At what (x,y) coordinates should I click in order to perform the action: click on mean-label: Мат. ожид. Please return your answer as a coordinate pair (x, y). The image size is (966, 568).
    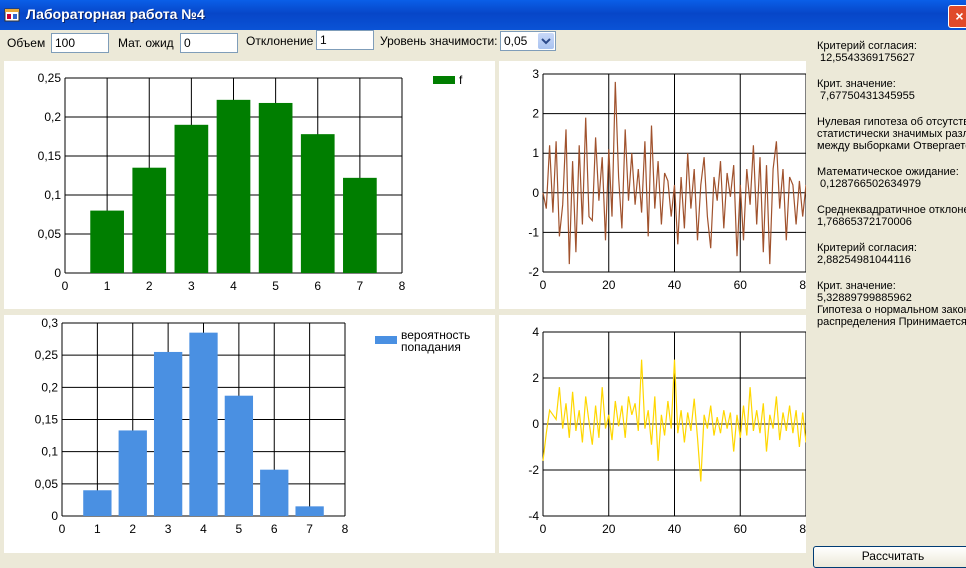
    Looking at the image, I should click on (146, 43).